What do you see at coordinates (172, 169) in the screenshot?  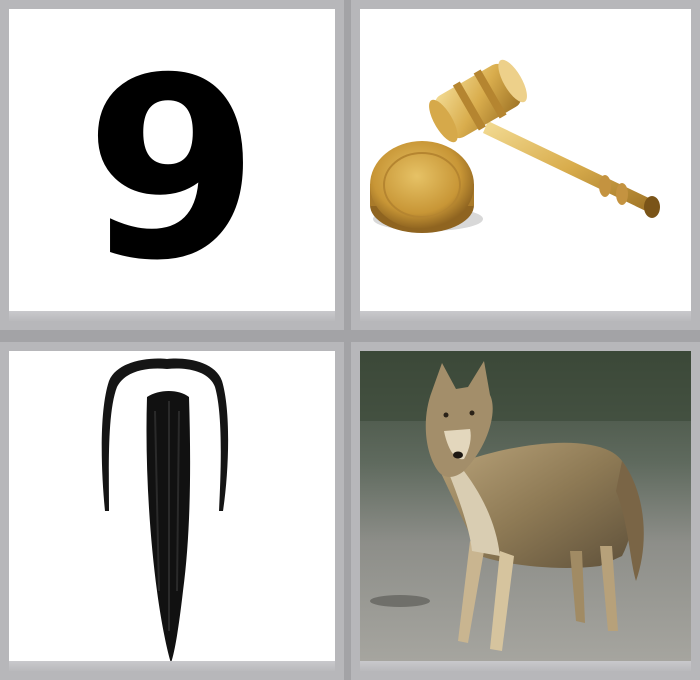 I see `number-nine: 9` at bounding box center [172, 169].